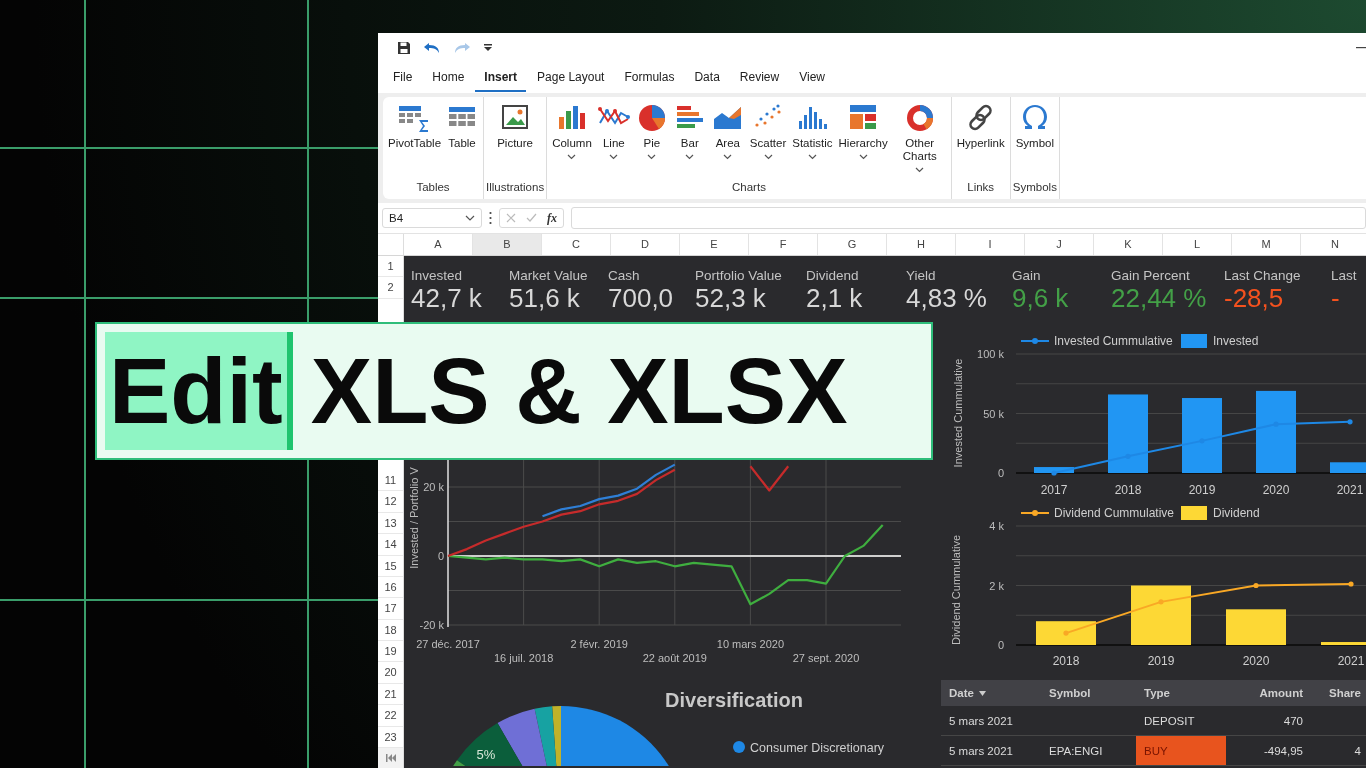 This screenshot has height=768, width=1366. Describe the element at coordinates (641, 298) in the screenshot. I see `kpi-value: 700,0` at that location.